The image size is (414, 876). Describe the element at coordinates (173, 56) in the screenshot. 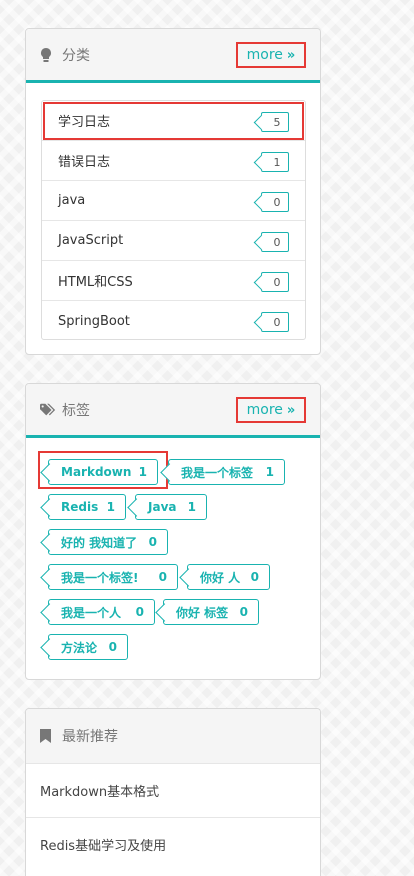

I see `categories-header: 分类 more »` at that location.